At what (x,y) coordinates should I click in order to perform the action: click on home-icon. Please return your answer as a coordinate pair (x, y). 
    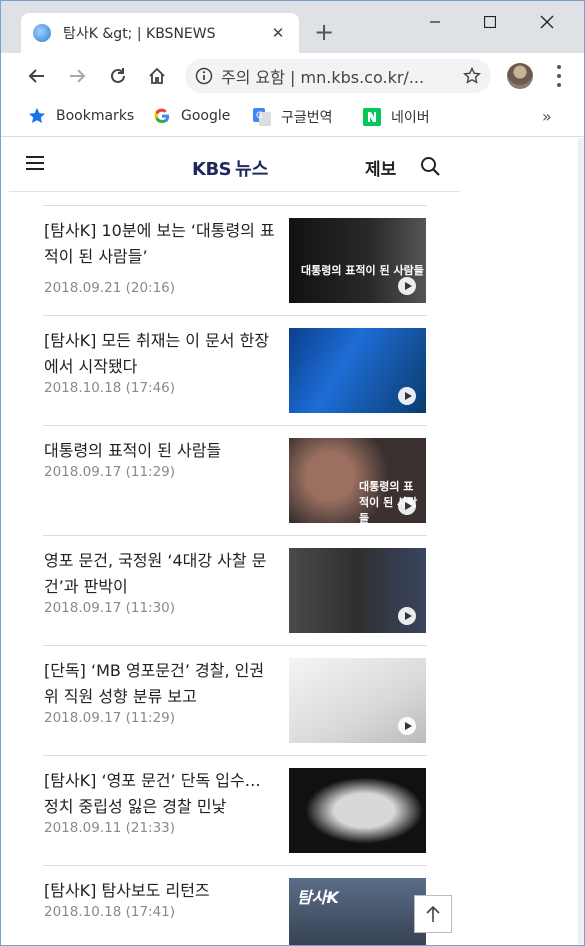
    Looking at the image, I should click on (157, 75).